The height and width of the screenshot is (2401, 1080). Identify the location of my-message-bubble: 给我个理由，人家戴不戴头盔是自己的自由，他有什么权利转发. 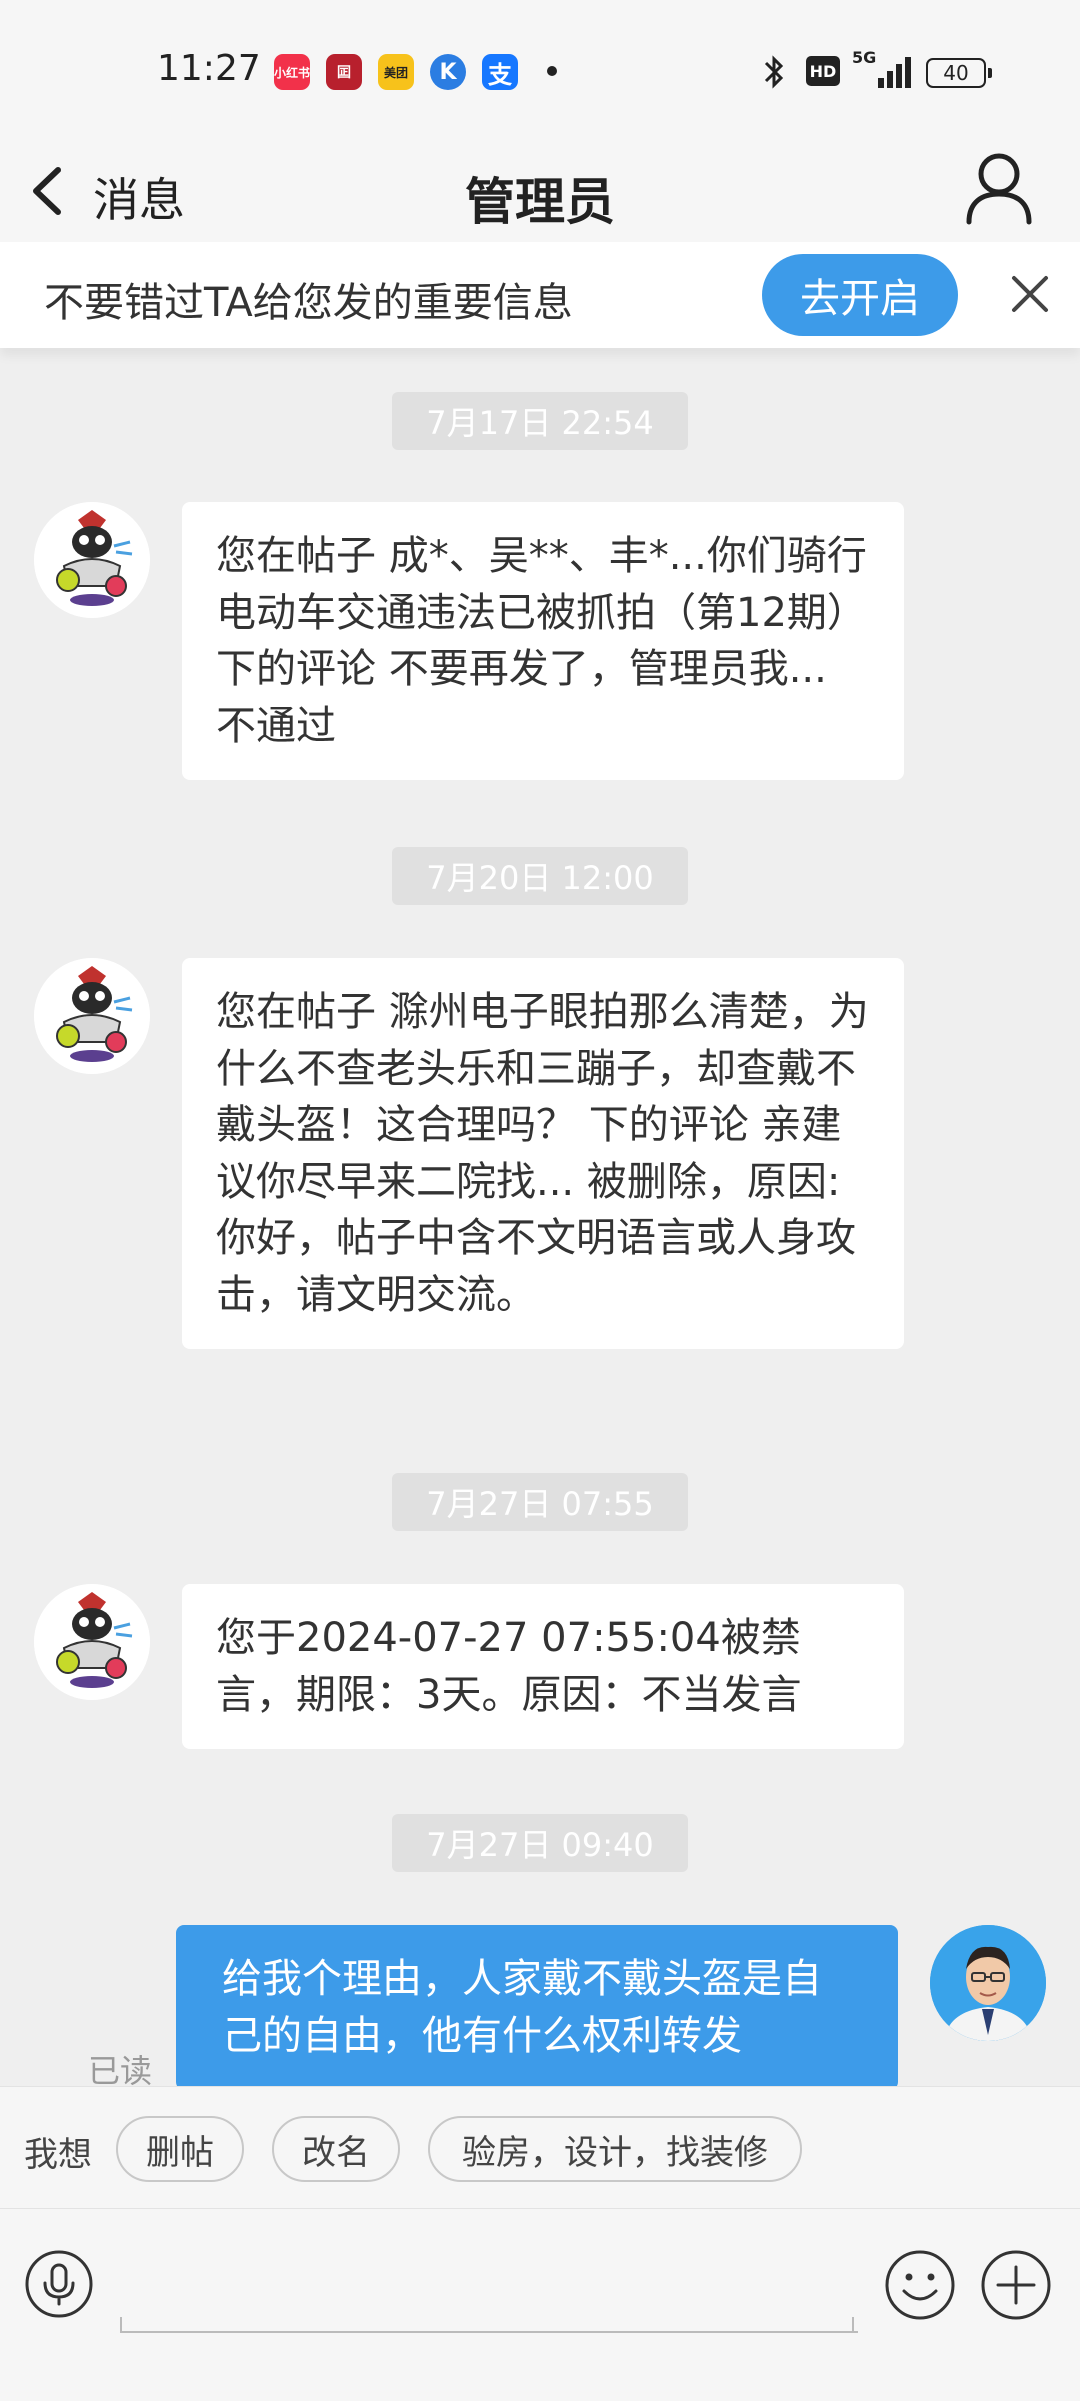
(537, 2005).